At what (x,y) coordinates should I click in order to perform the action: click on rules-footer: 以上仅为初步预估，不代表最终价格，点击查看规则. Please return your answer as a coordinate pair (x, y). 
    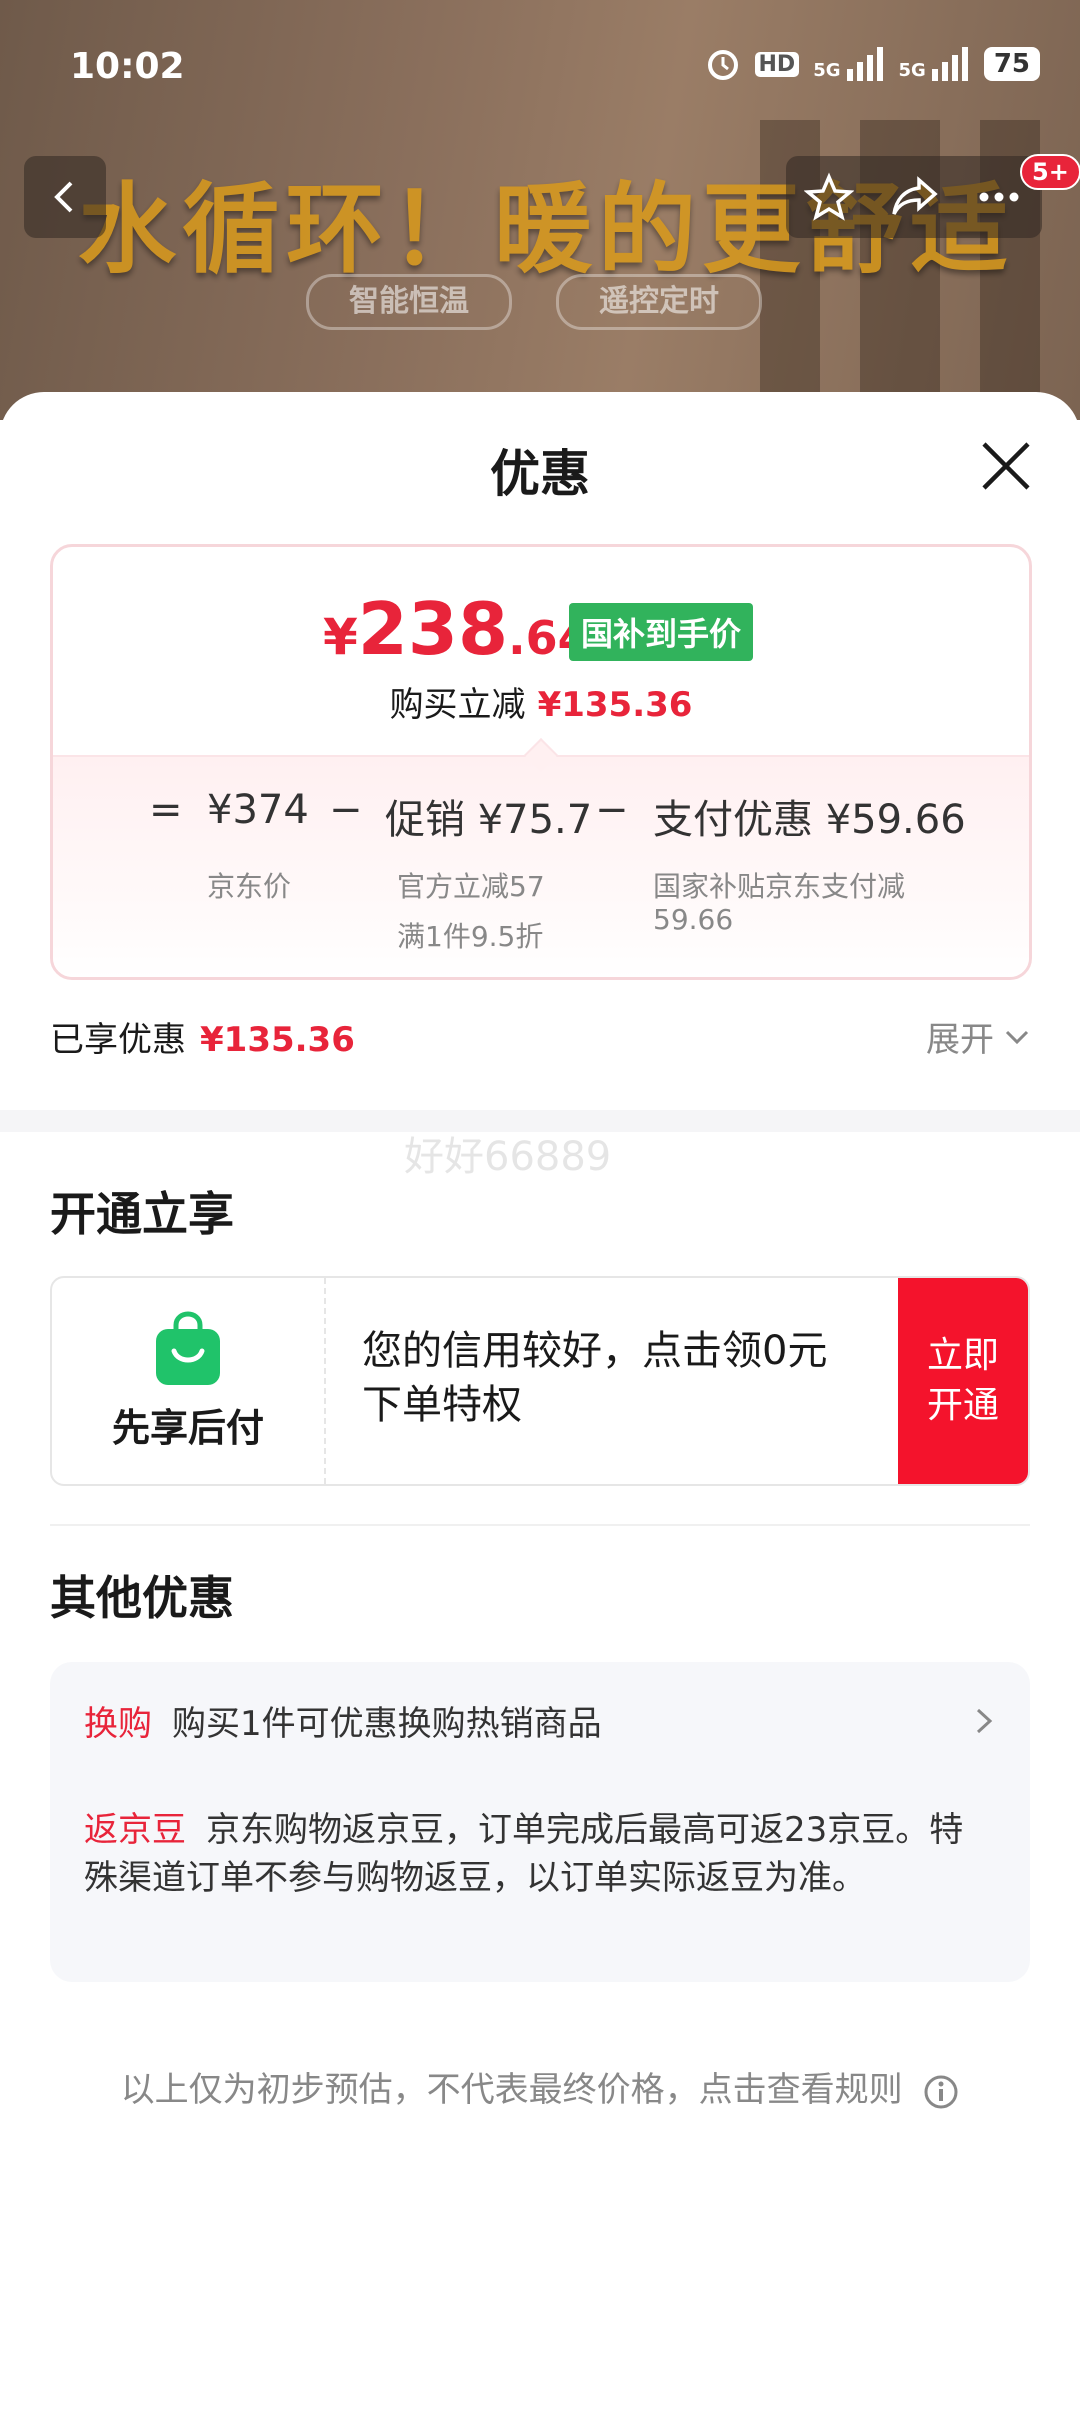
    Looking at the image, I should click on (540, 2086).